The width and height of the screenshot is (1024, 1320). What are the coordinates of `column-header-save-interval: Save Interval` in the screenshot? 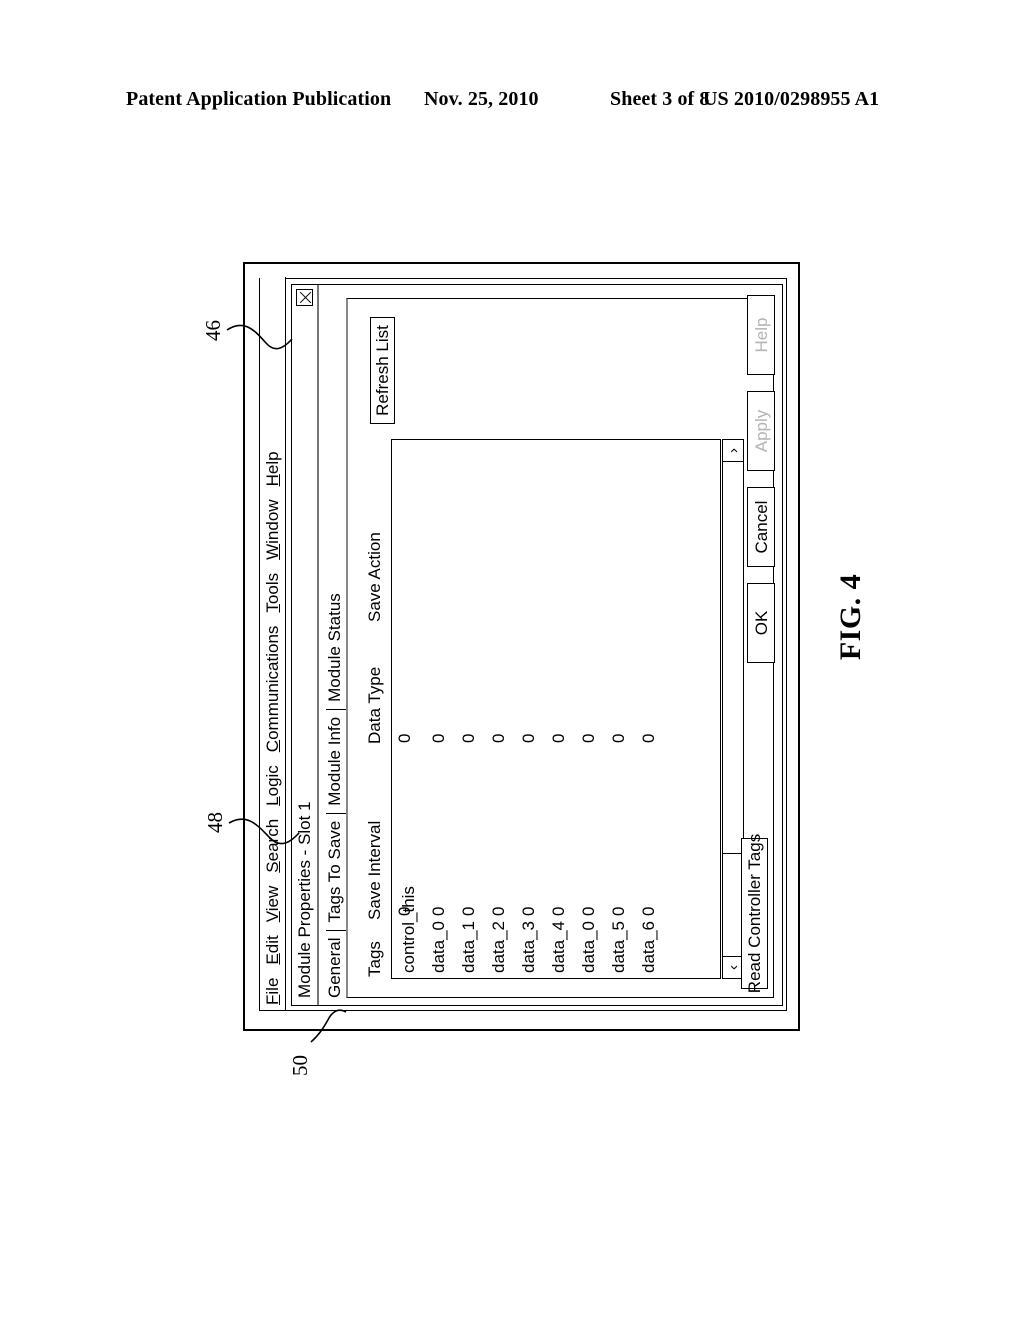 It's located at (374, 870).